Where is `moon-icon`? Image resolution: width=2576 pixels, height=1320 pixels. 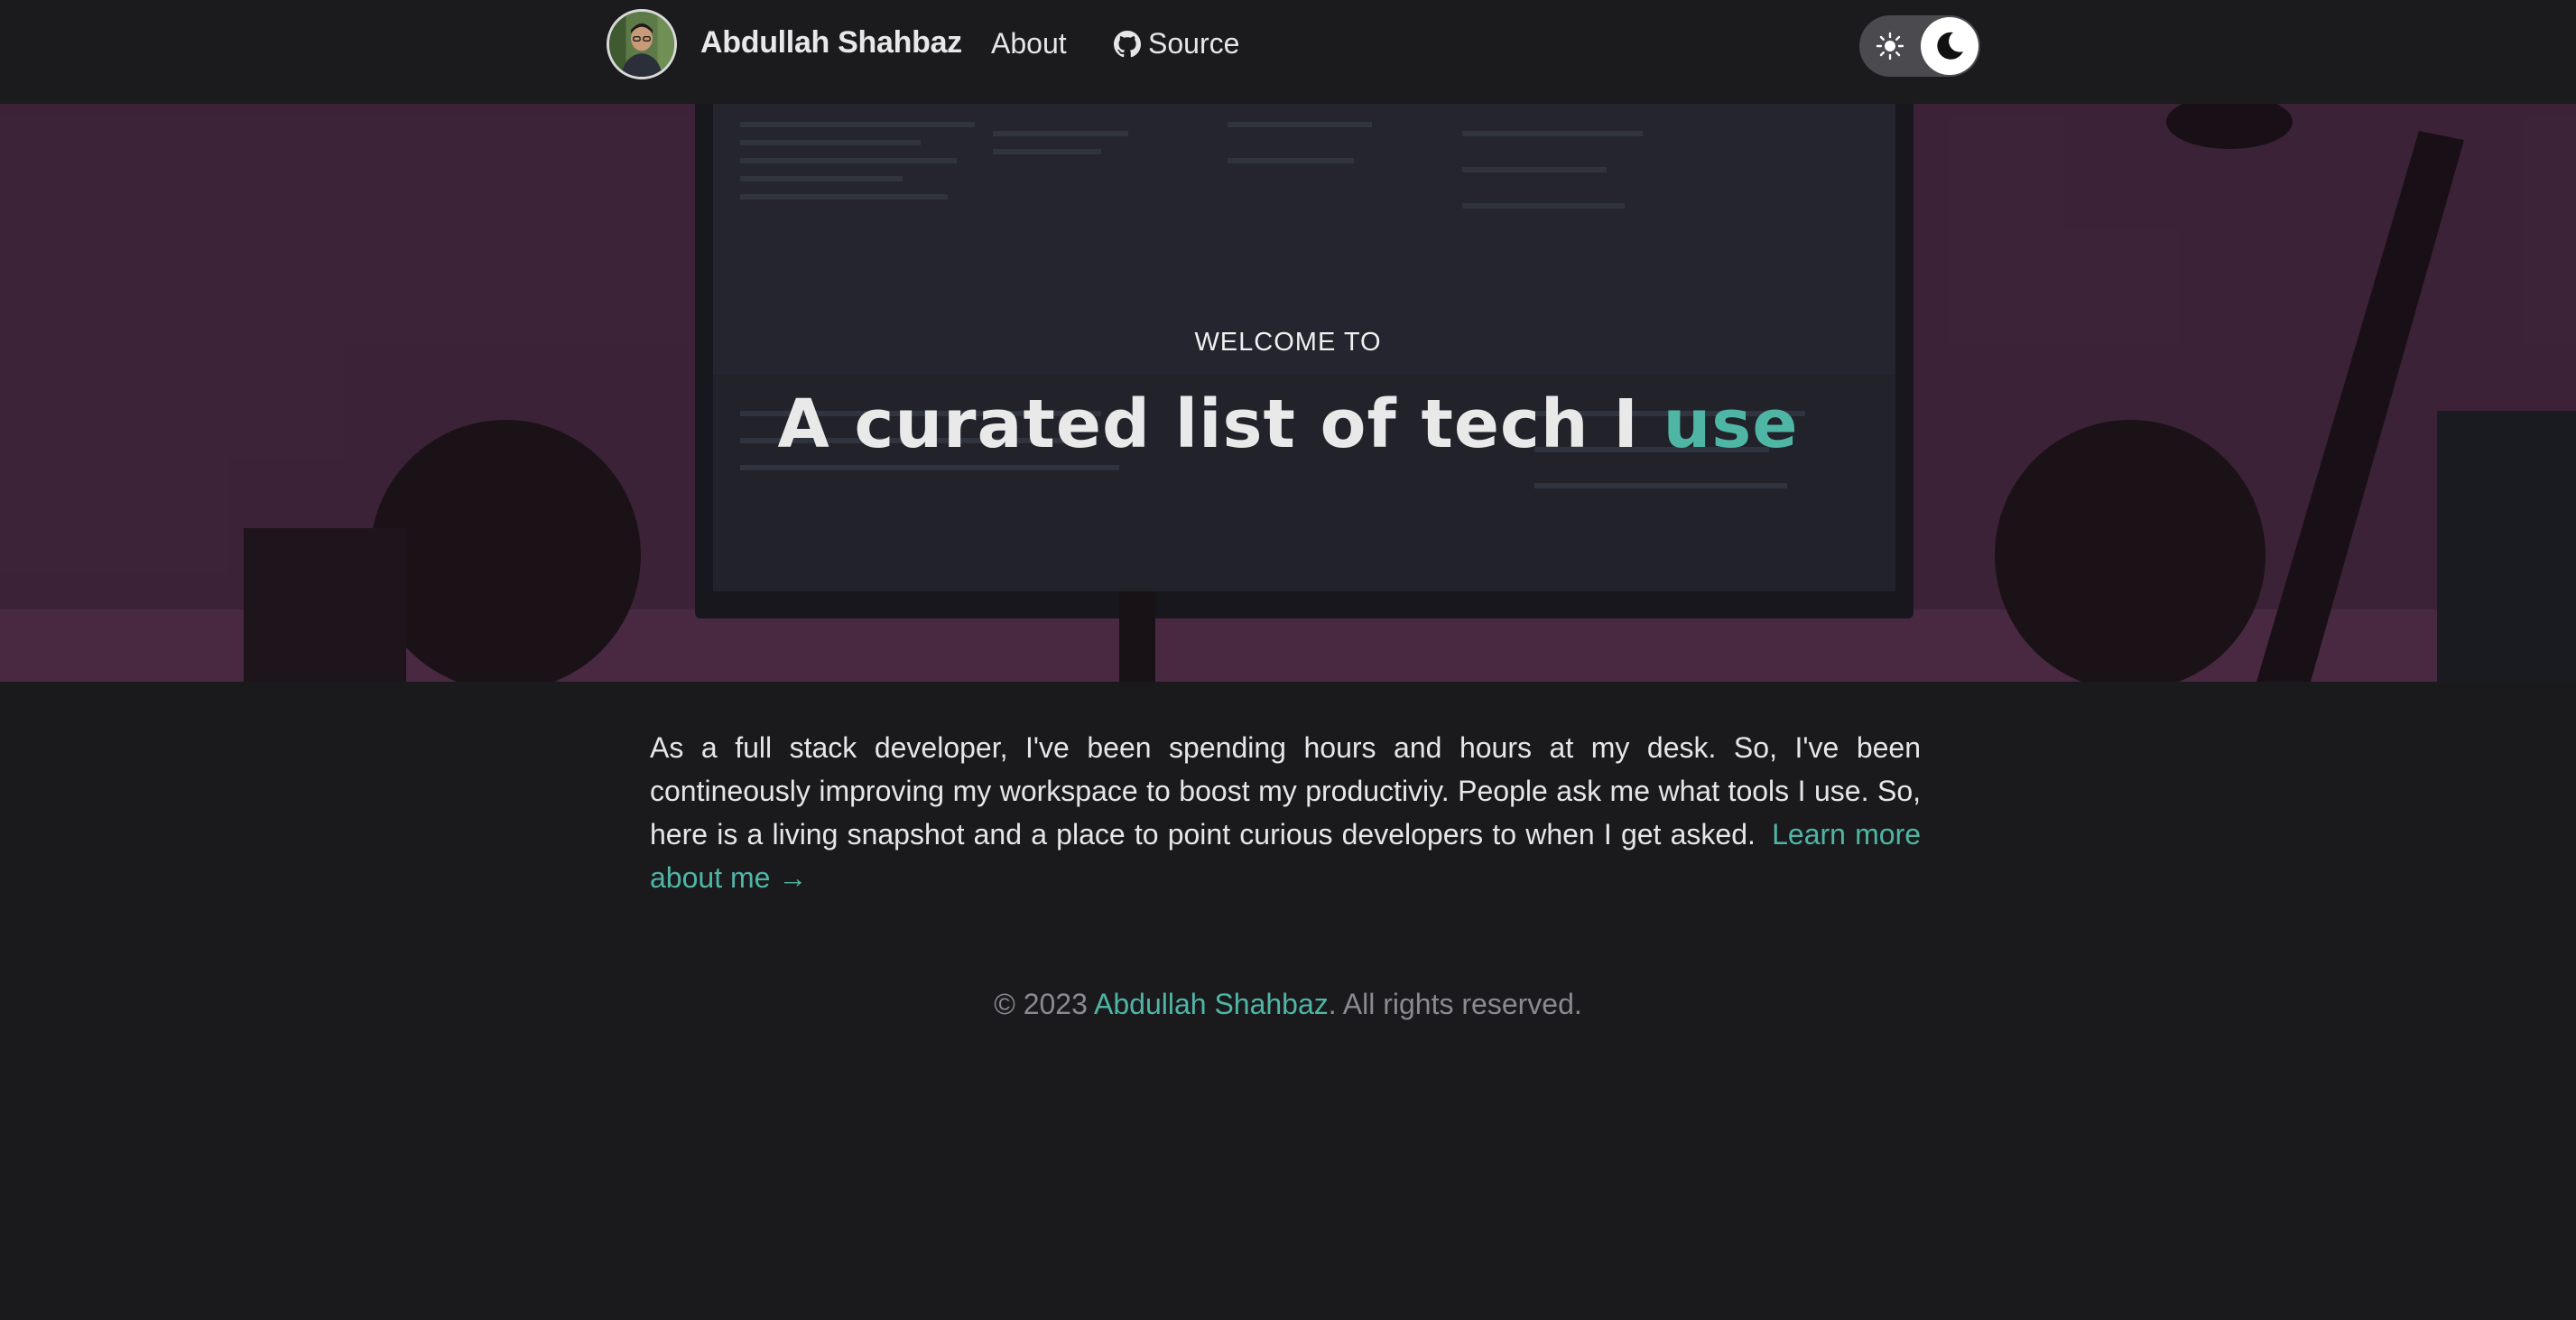 moon-icon is located at coordinates (1950, 46).